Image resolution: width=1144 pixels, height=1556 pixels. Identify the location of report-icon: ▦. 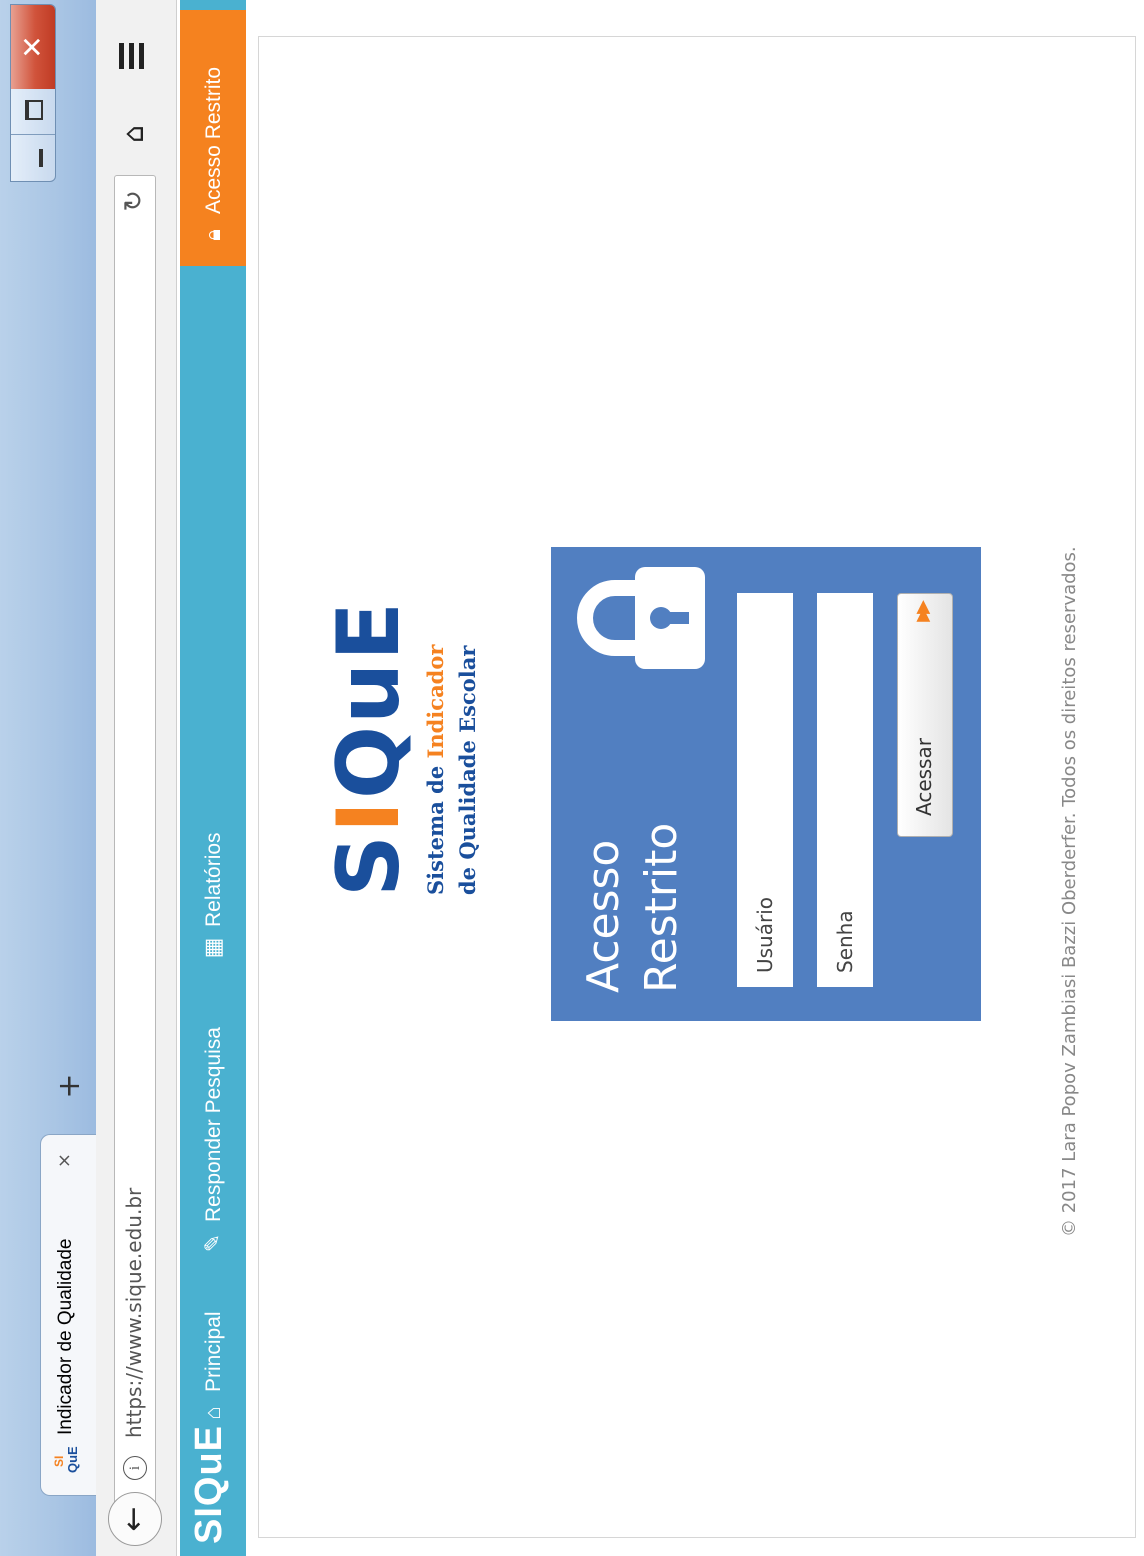
(212, 948).